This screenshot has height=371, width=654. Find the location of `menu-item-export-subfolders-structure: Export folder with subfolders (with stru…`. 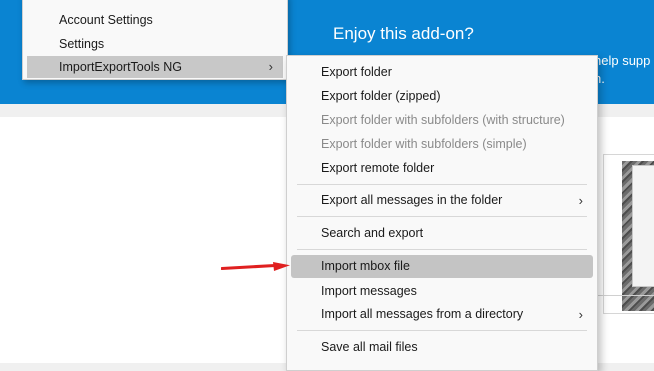

menu-item-export-subfolders-structure: Export folder with subfolders (with stru… is located at coordinates (442, 120).